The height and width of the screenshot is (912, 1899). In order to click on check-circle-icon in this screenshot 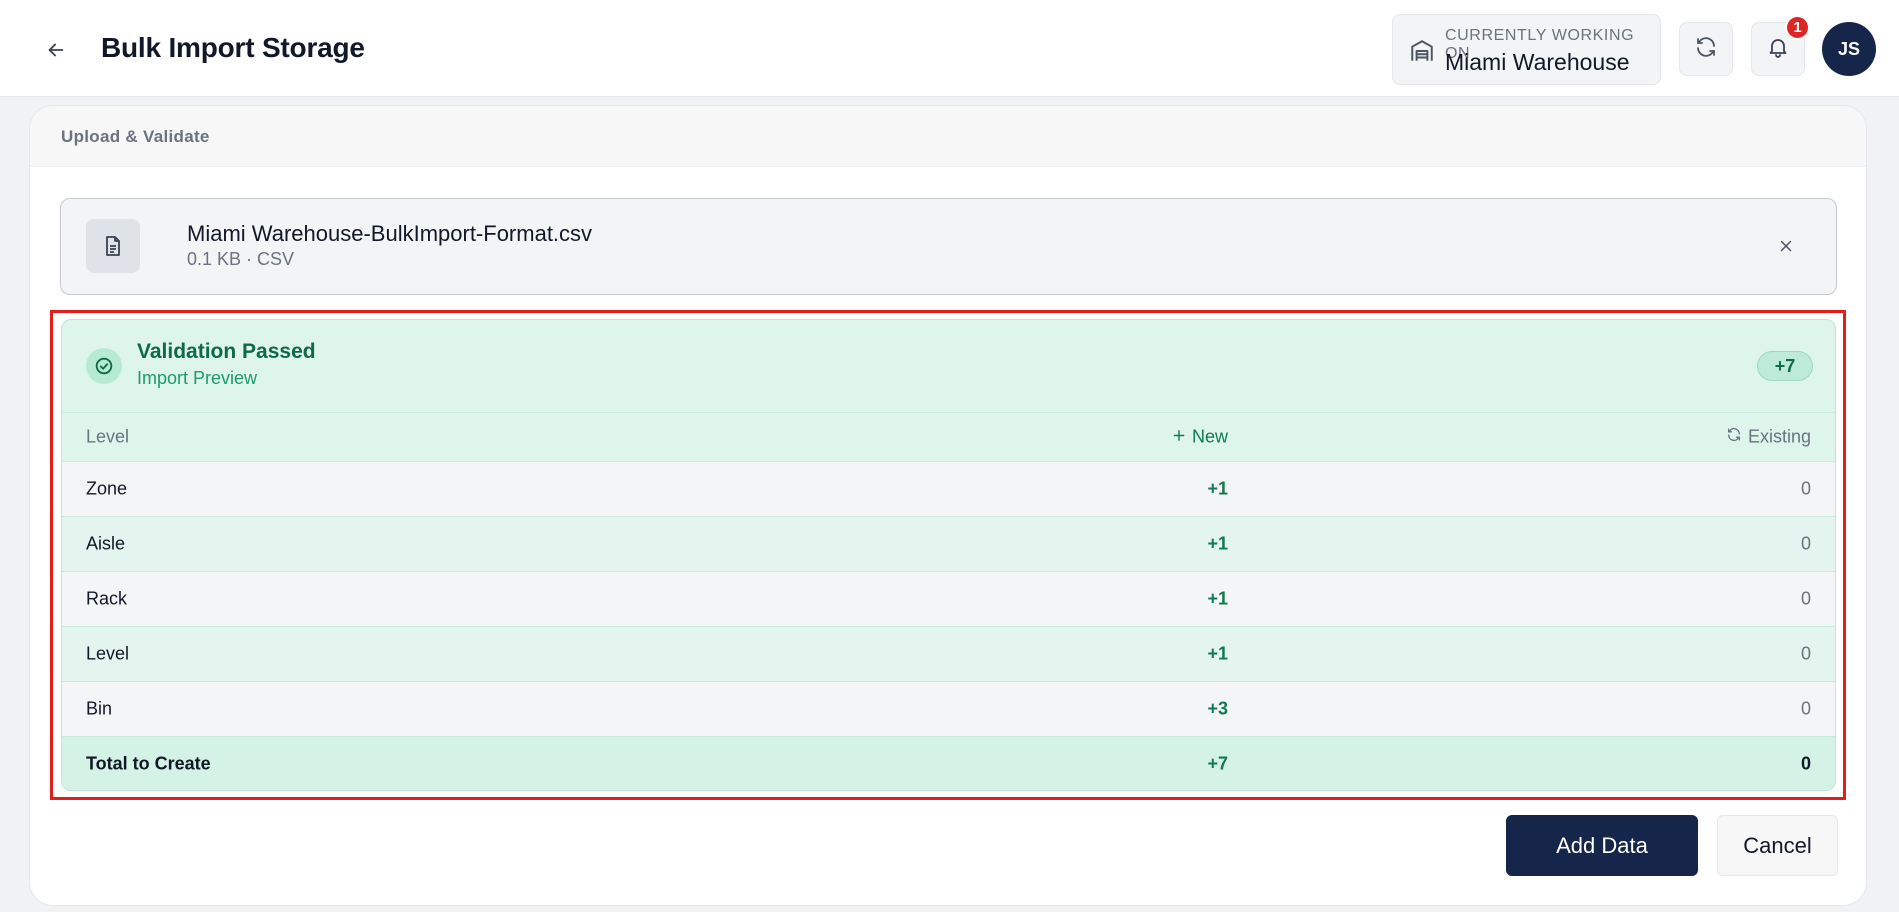, I will do `click(104, 366)`.